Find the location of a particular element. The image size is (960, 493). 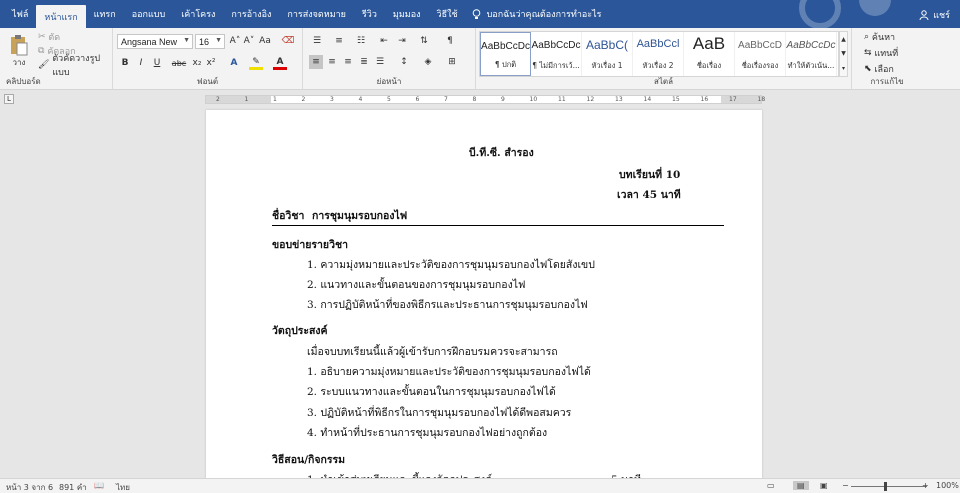

doc-subject: การชุมนุมรอบกองไฟ is located at coordinates (360, 216).